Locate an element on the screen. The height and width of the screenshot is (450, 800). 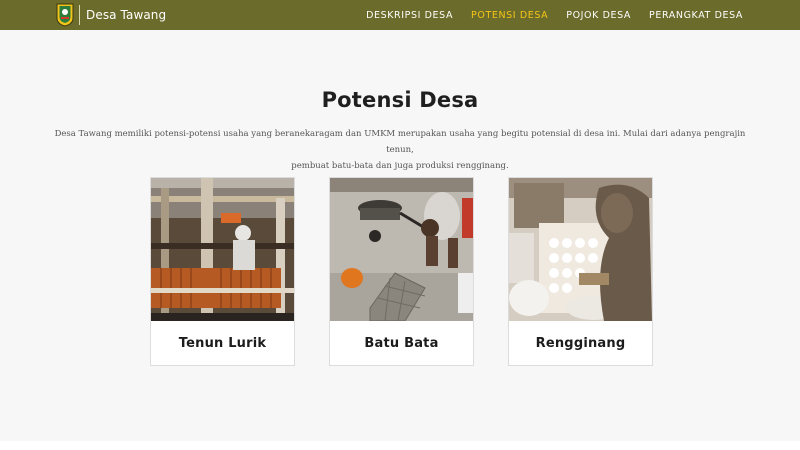
card-title-tenun-lurik: Tenun Lurik is located at coordinates (222, 343).